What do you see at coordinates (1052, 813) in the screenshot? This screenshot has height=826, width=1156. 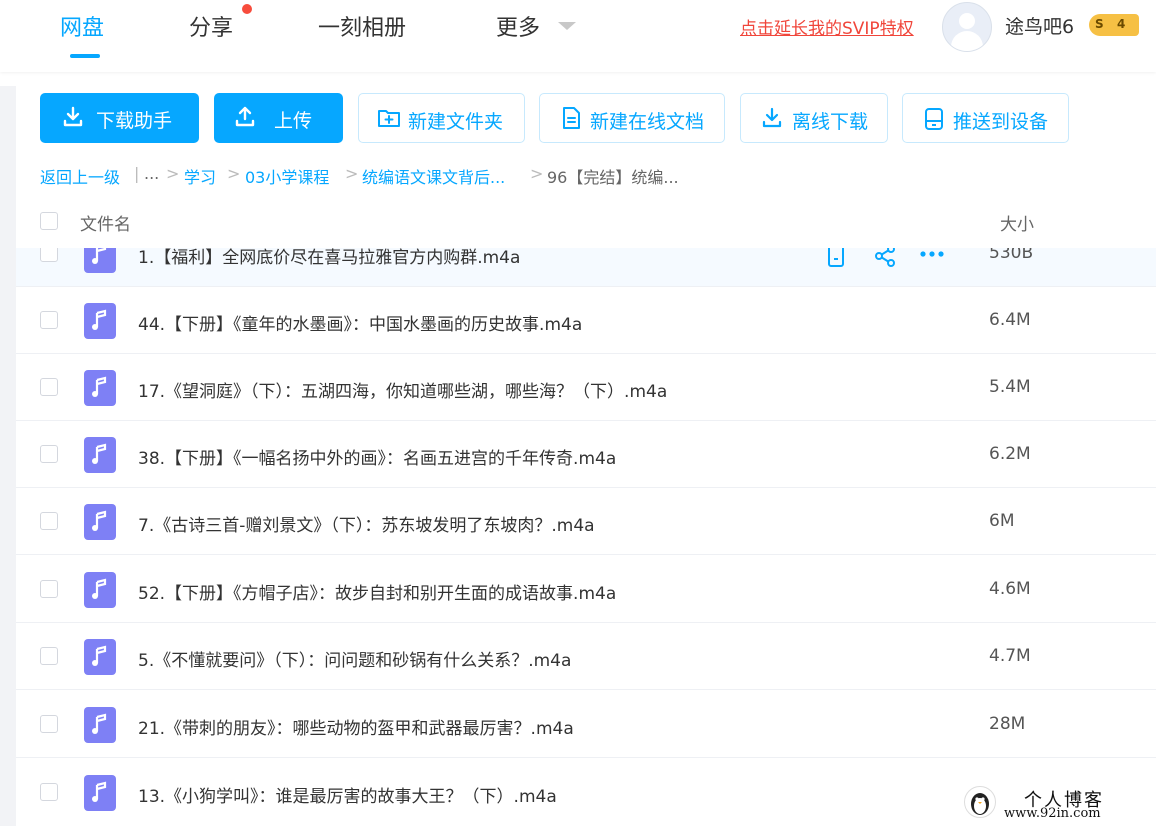 I see `watermark-url: www.92in.com` at bounding box center [1052, 813].